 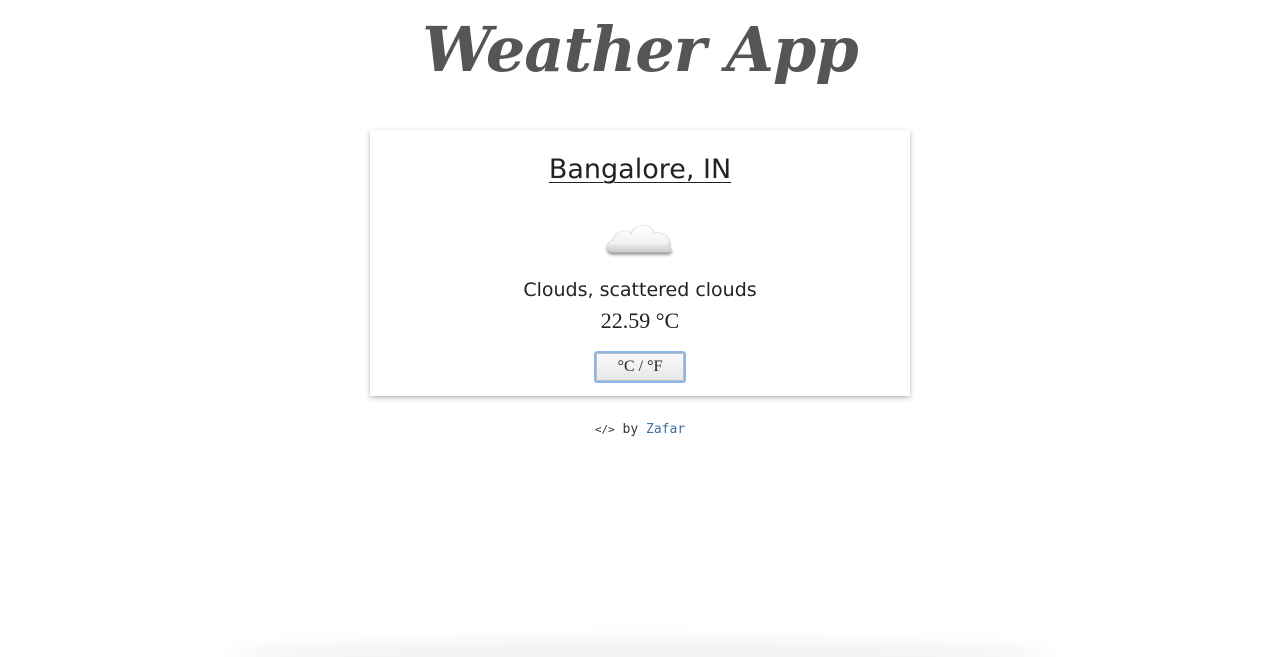 What do you see at coordinates (604, 429) in the screenshot?
I see `code-icon: </>` at bounding box center [604, 429].